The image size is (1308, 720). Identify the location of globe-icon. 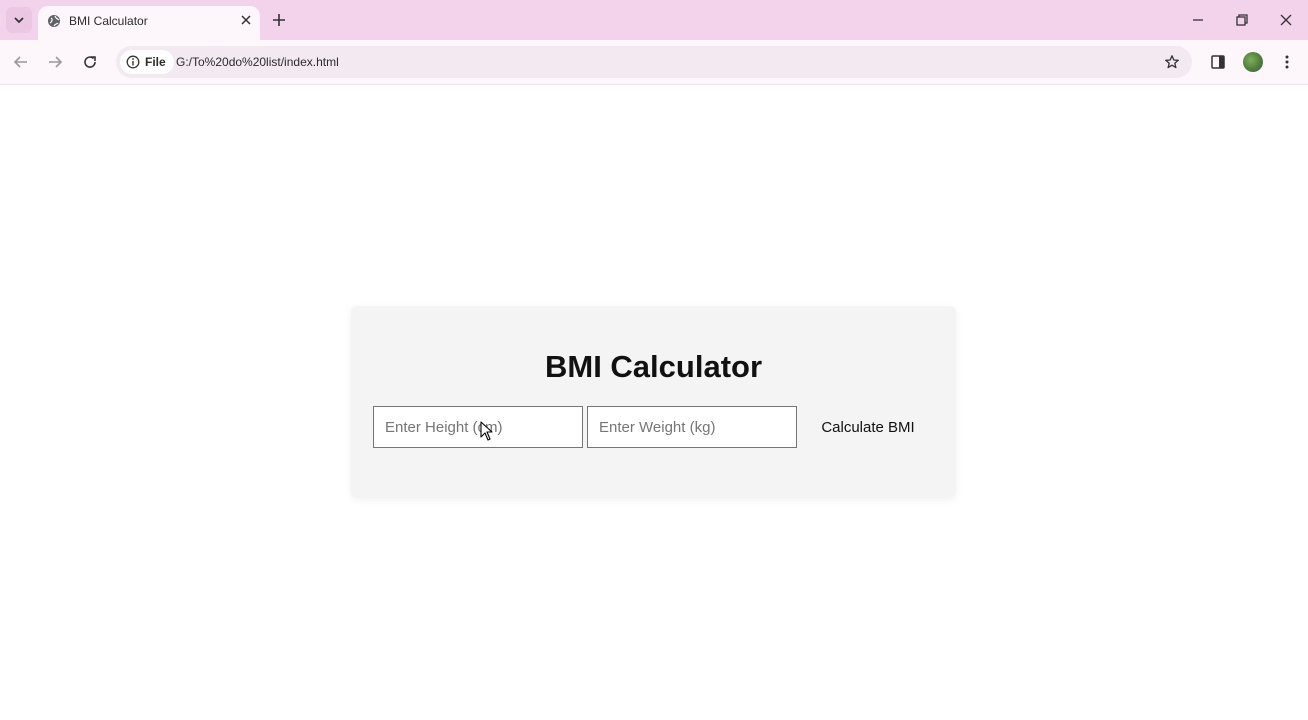
(54, 21).